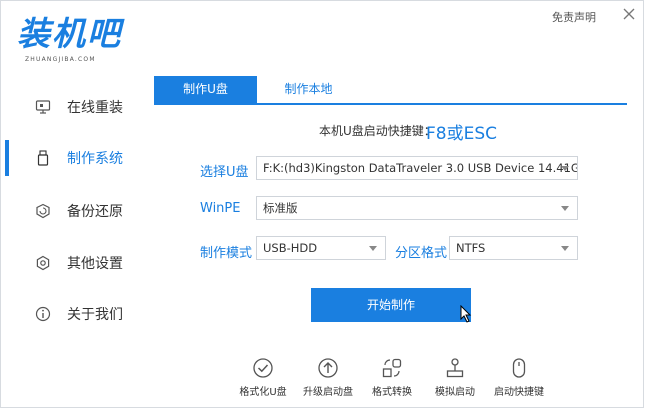  What do you see at coordinates (455, 368) in the screenshot?
I see `joystick-icon` at bounding box center [455, 368].